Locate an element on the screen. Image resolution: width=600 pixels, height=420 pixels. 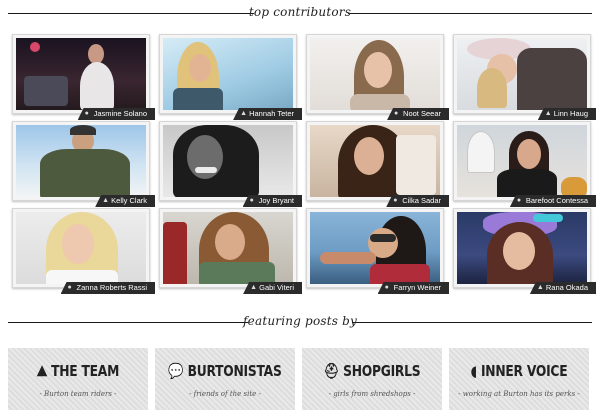
feature-shopgirls: ⛑ SHOPGIRLS - girls from shredshops - is located at coordinates (372, 379).